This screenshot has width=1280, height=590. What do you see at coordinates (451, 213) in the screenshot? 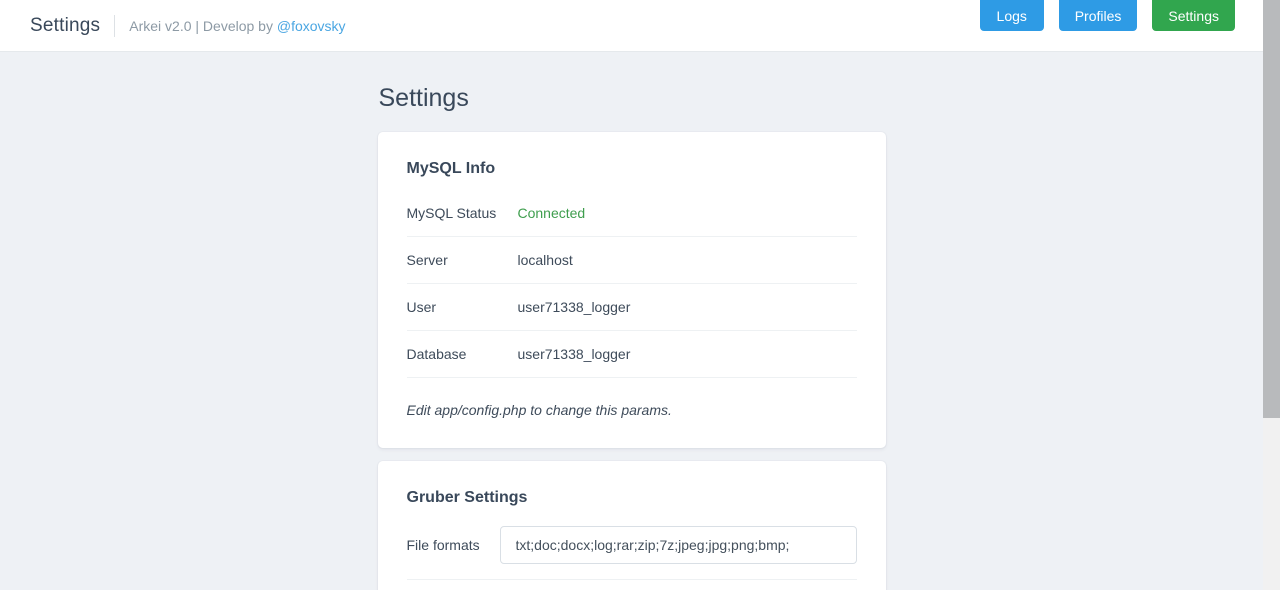
I see `mysql-status-label: MySQL Status` at bounding box center [451, 213].